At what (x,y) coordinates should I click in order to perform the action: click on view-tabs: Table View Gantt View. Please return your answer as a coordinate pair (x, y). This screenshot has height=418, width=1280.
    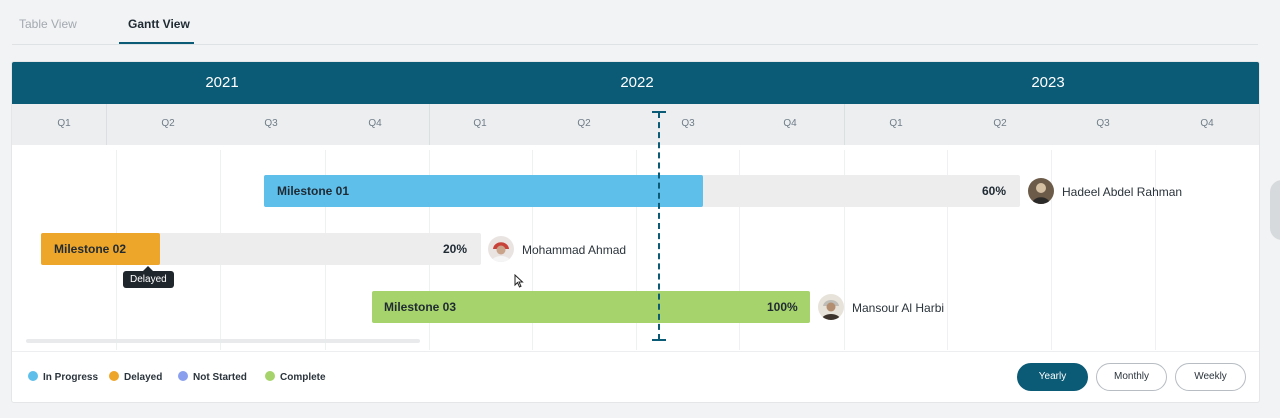
    Looking at the image, I should click on (640, 23).